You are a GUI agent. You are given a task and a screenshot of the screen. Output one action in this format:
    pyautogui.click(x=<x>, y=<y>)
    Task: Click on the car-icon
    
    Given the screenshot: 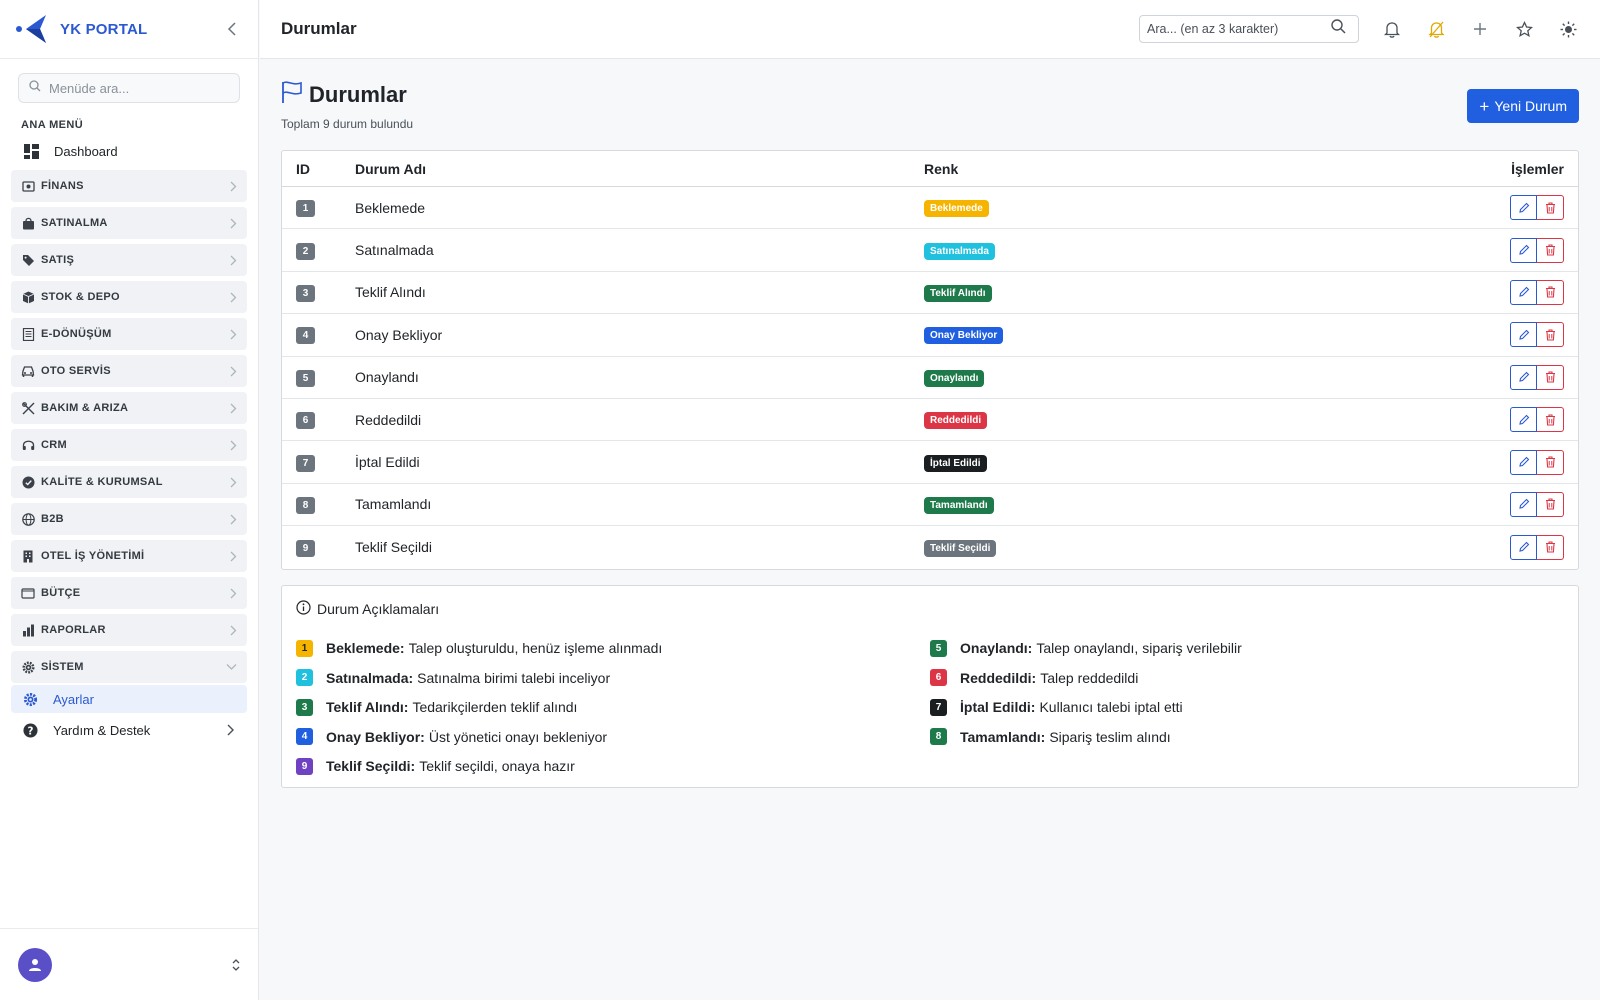 What is the action you would take?
    pyautogui.click(x=28, y=371)
    